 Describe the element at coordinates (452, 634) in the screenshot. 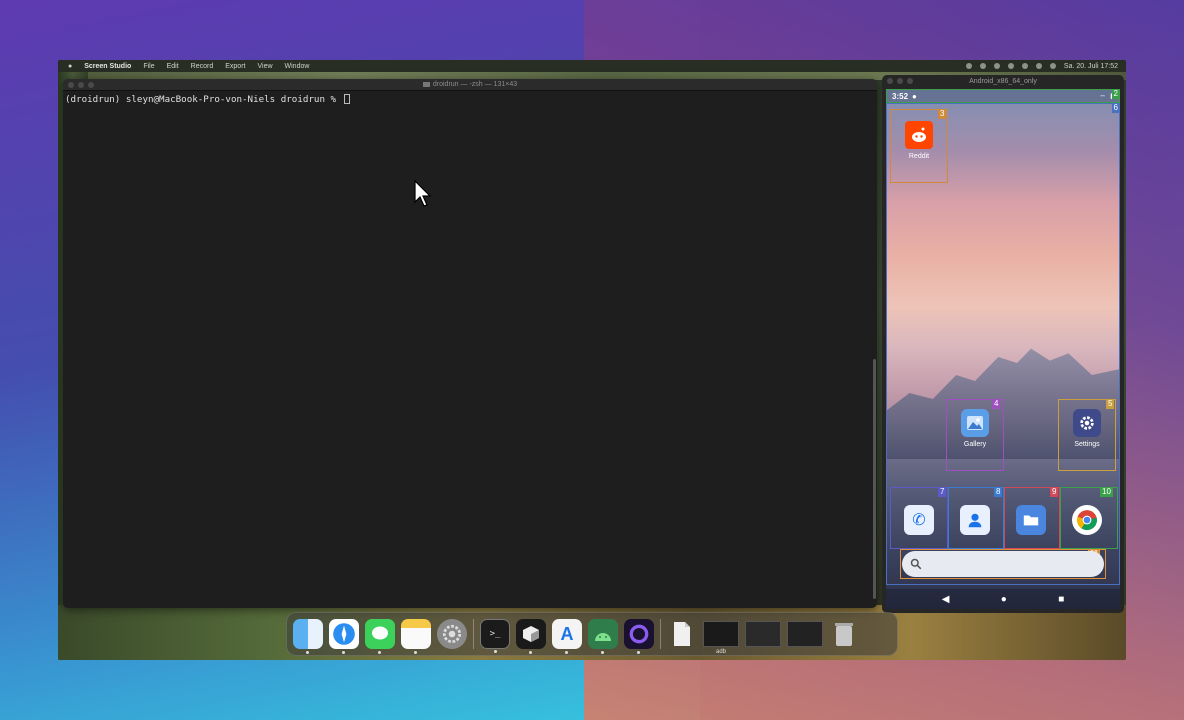

I see `system-settings-icon` at that location.